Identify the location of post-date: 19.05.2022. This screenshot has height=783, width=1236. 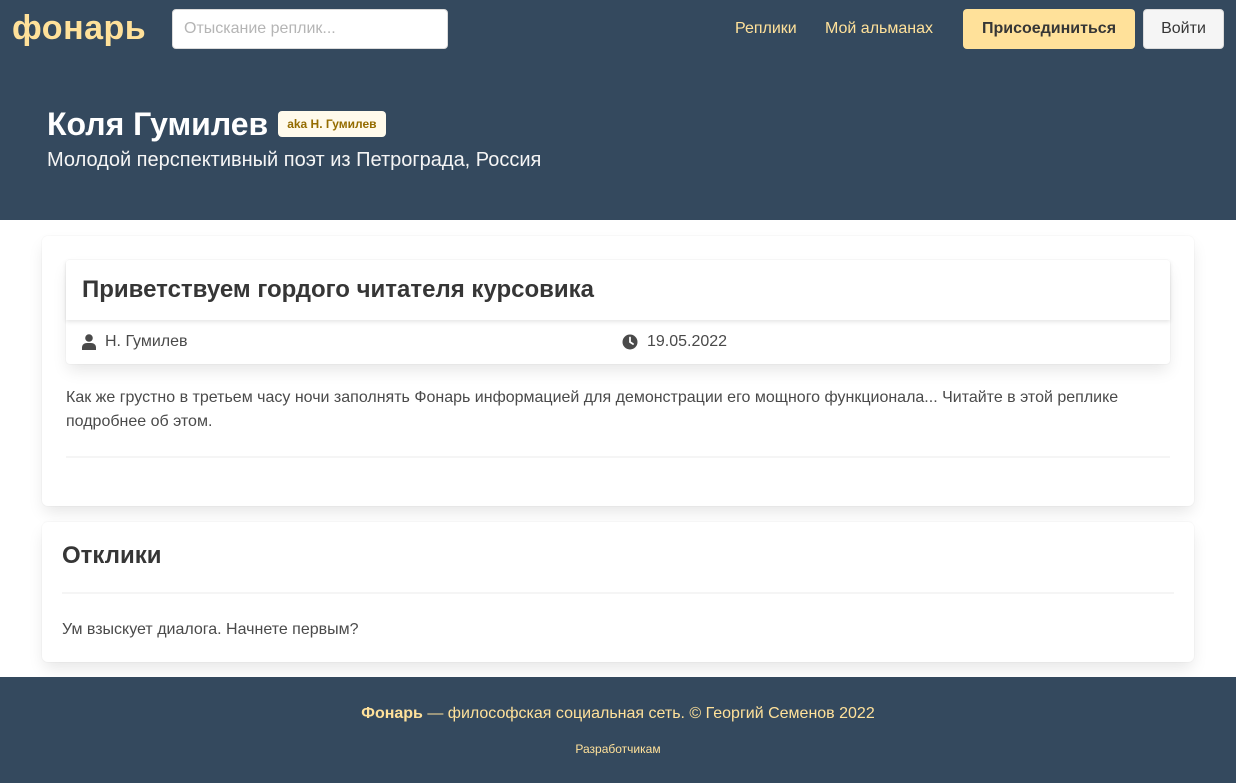
(674, 342).